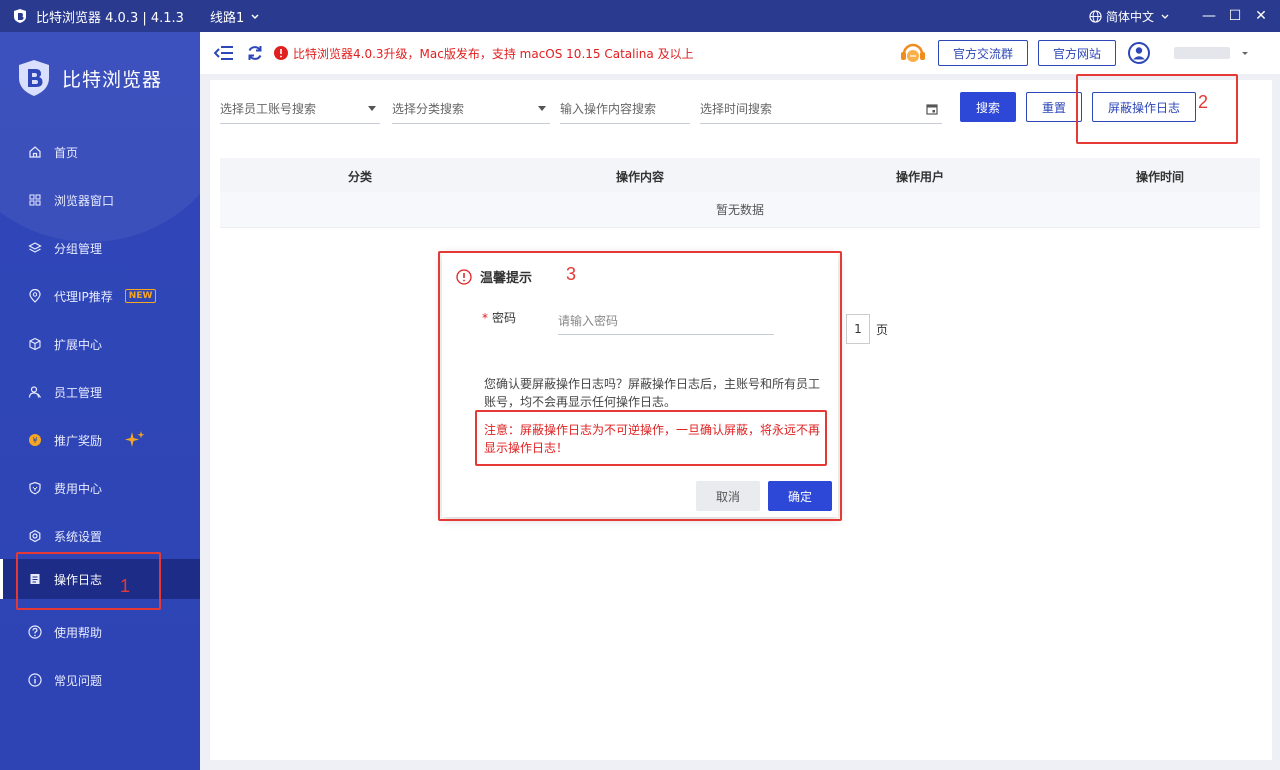 This screenshot has height=770, width=1280. I want to click on official-site-button: 官方网站, so click(1076, 53).